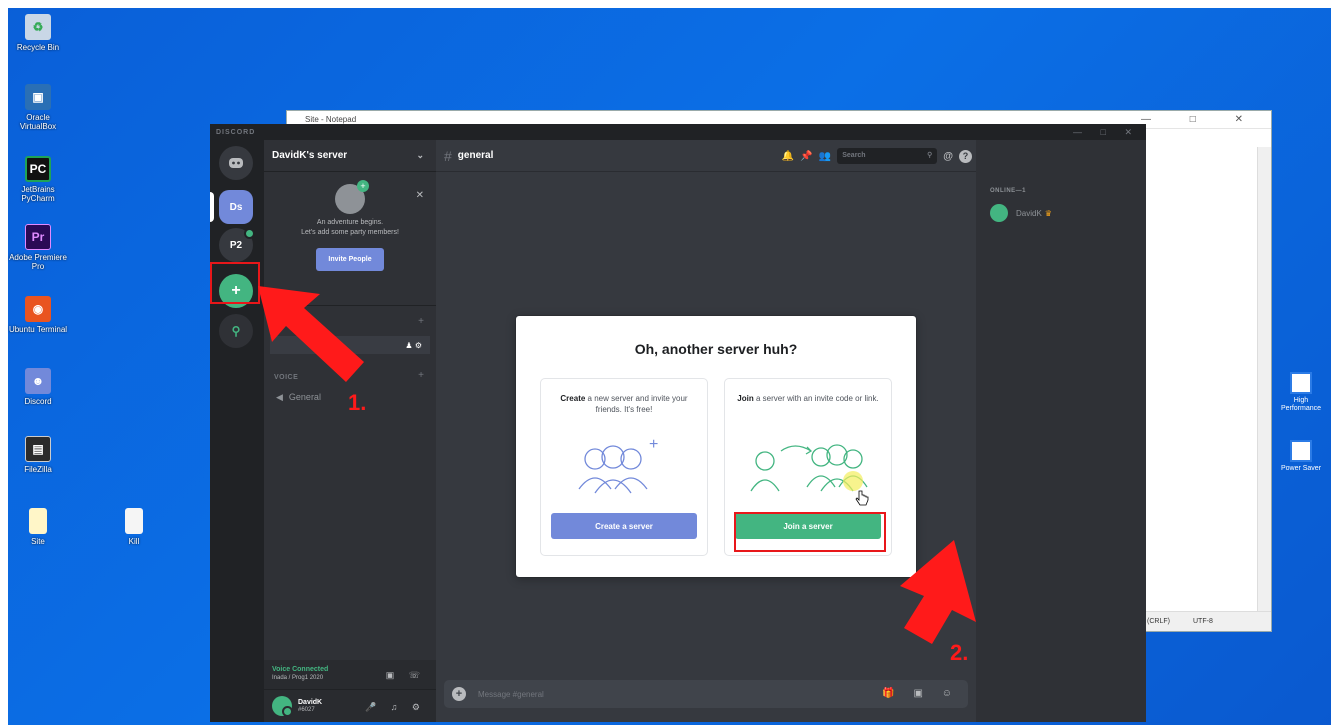 The width and height of the screenshot is (1339, 725). Describe the element at coordinates (38, 449) in the screenshot. I see `filezilla-icon: ▤` at that location.